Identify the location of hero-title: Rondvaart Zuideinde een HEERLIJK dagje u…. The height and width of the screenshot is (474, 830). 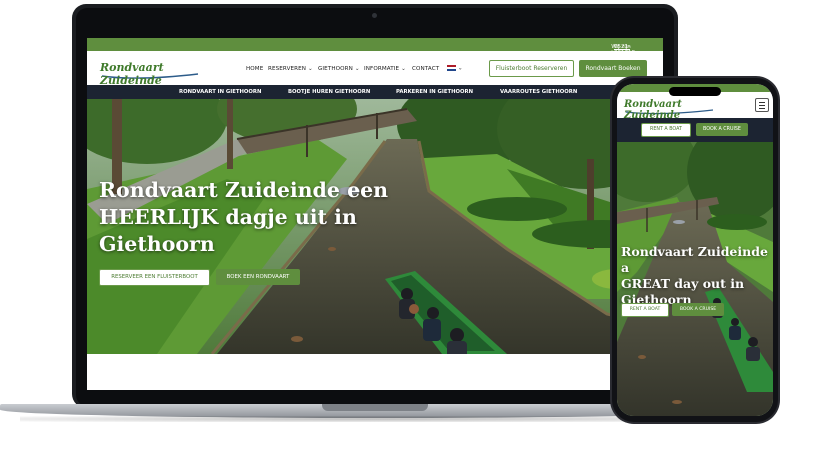
(244, 217).